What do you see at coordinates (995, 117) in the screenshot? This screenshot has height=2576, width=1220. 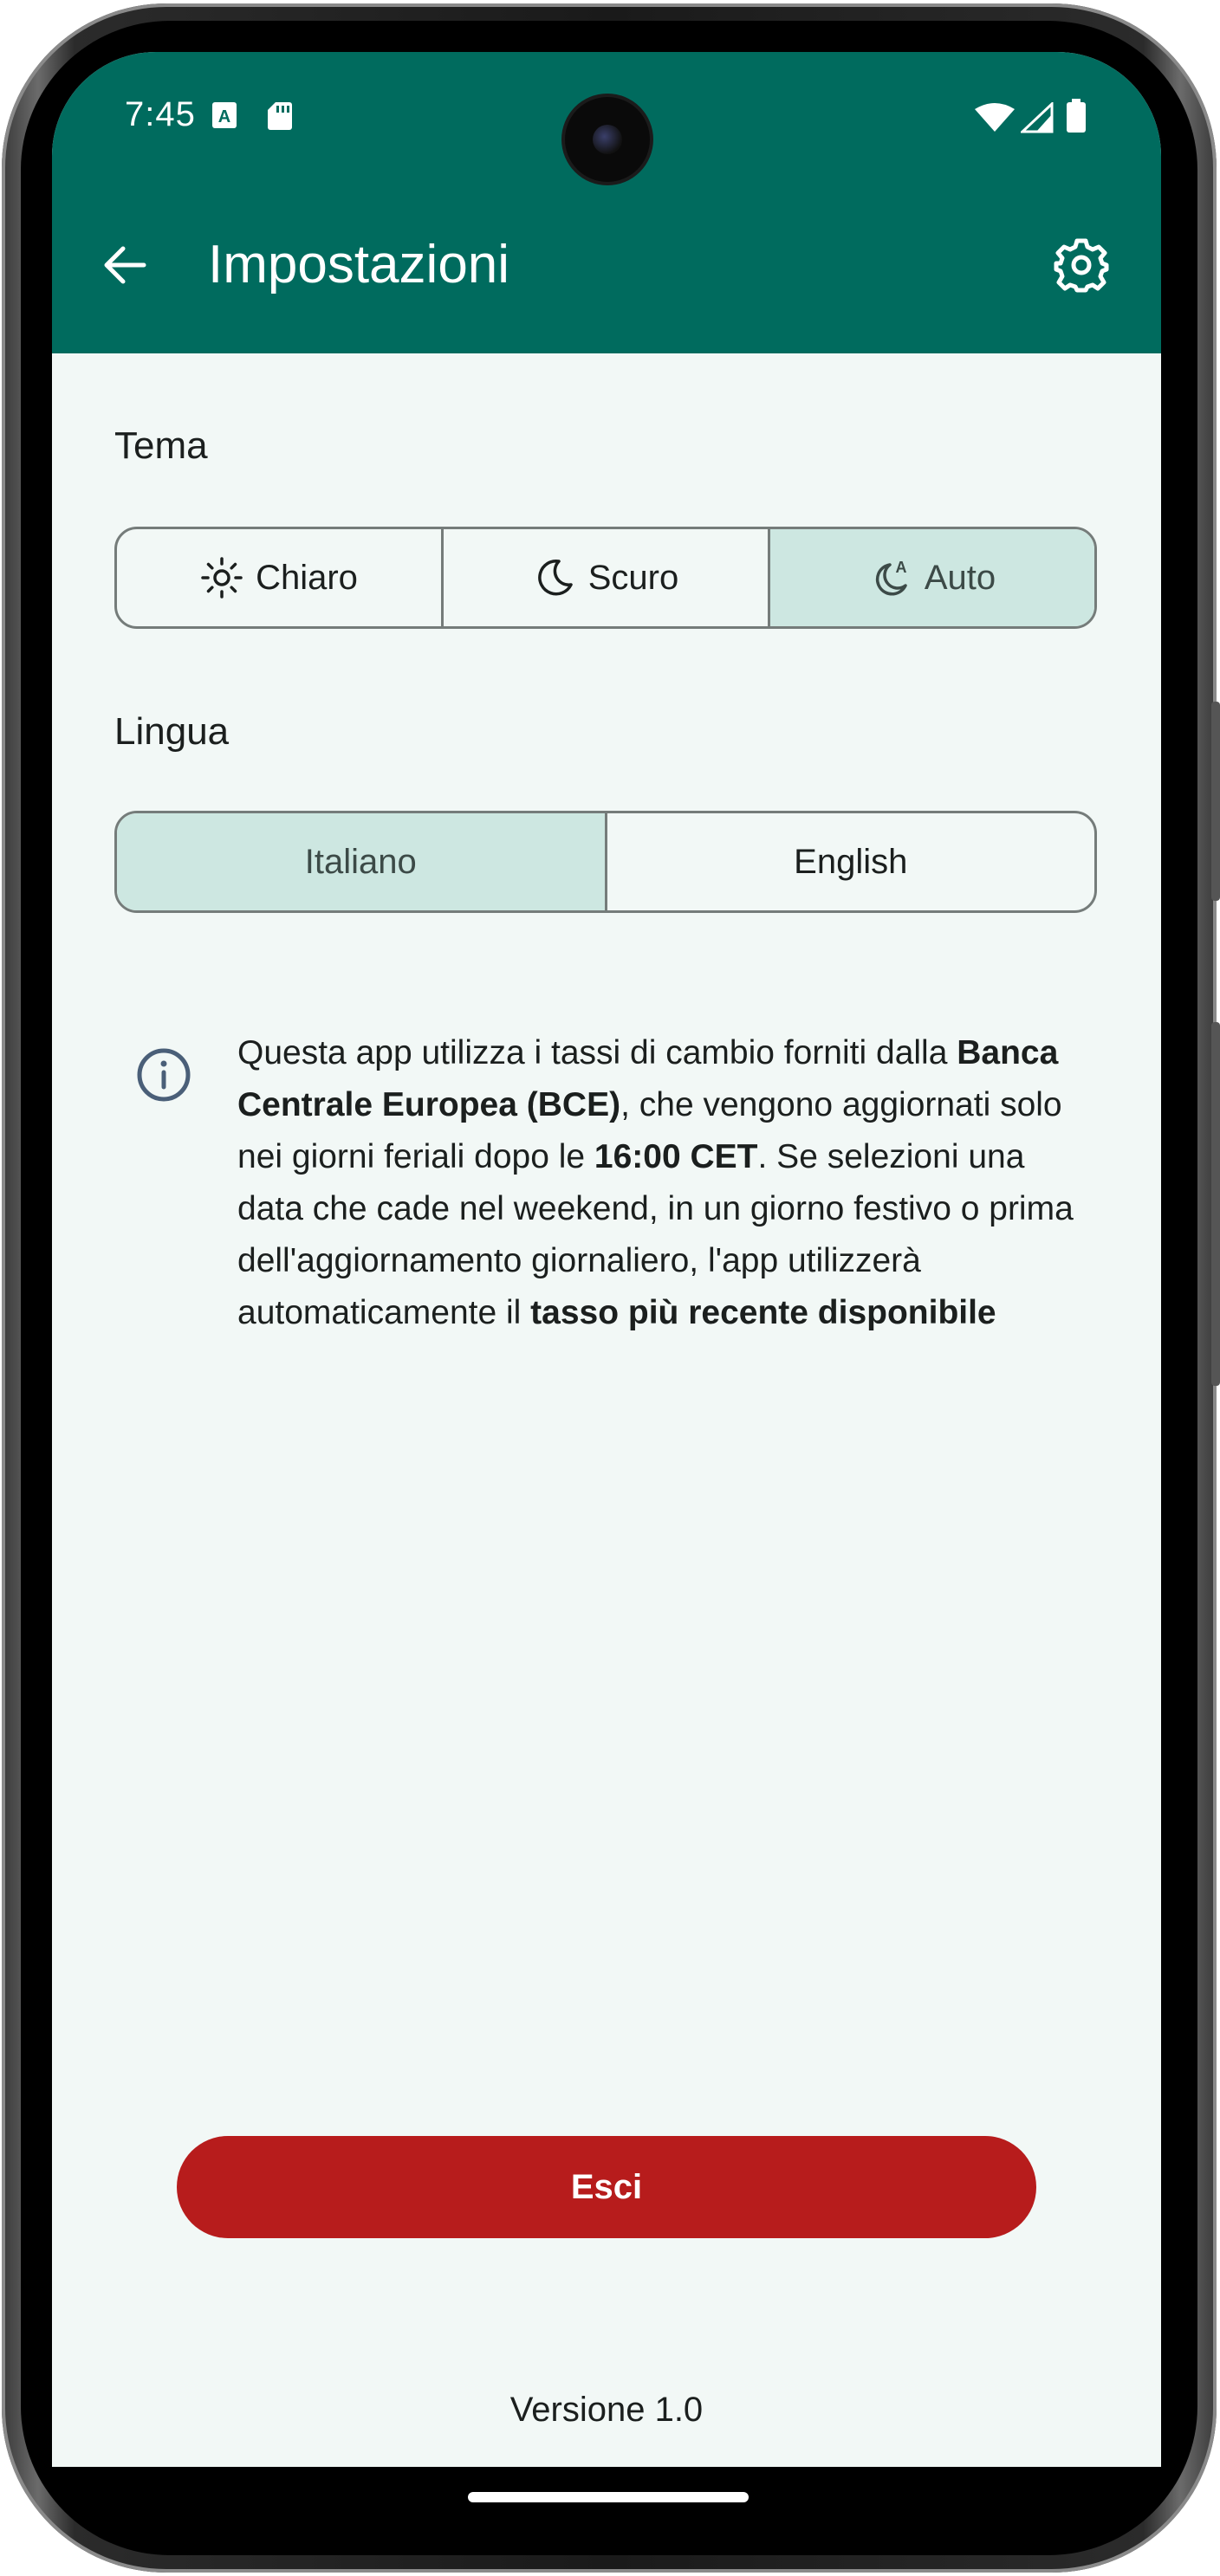 I see `wifi-icon` at bounding box center [995, 117].